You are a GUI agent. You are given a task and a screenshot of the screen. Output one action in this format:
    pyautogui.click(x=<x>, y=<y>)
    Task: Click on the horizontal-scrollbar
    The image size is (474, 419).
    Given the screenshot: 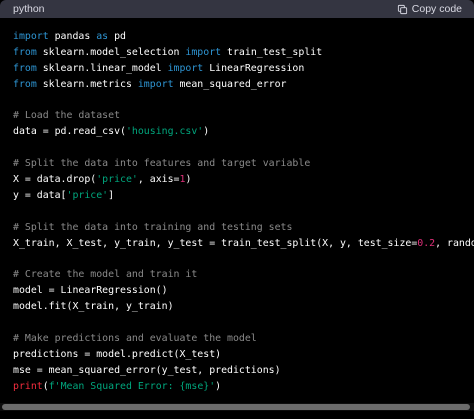 What is the action you would take?
    pyautogui.click(x=237, y=407)
    